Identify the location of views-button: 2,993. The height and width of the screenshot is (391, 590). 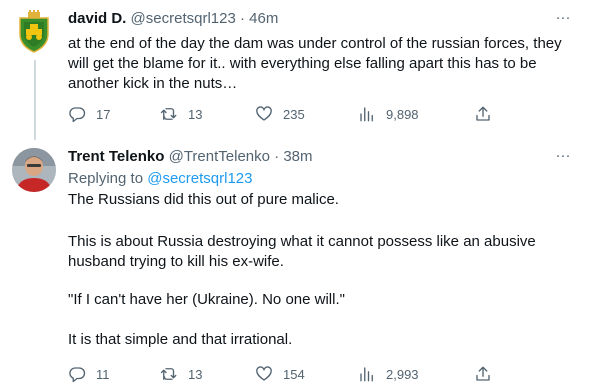
(388, 374).